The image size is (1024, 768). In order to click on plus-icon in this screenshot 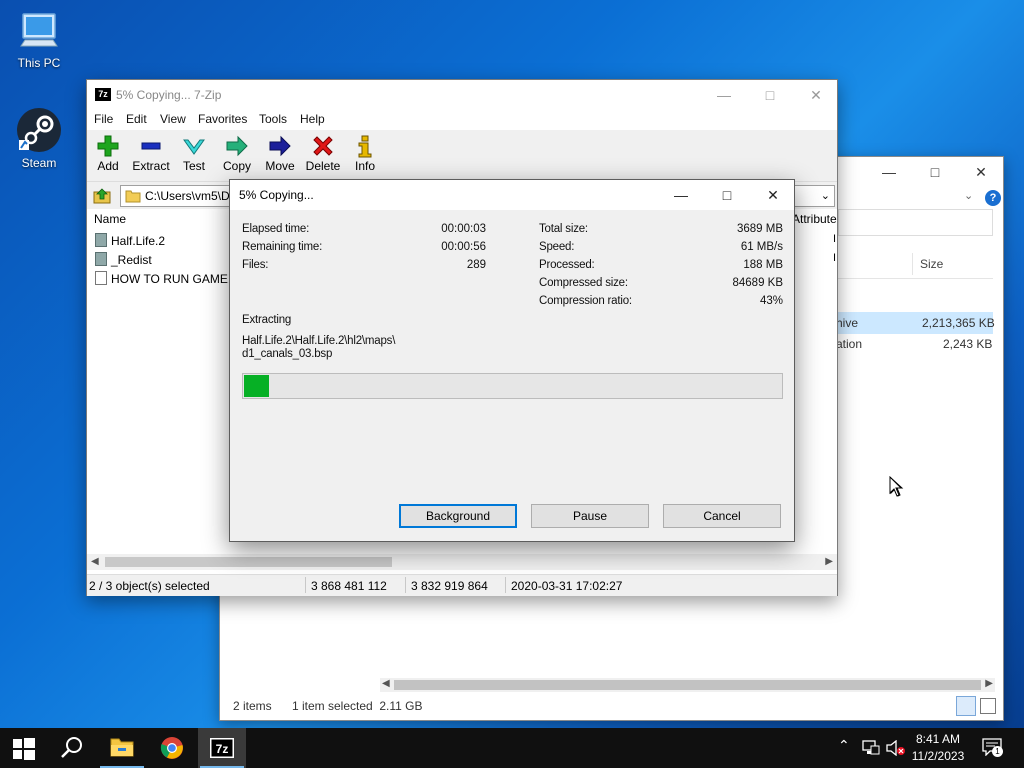, I will do `click(108, 146)`.